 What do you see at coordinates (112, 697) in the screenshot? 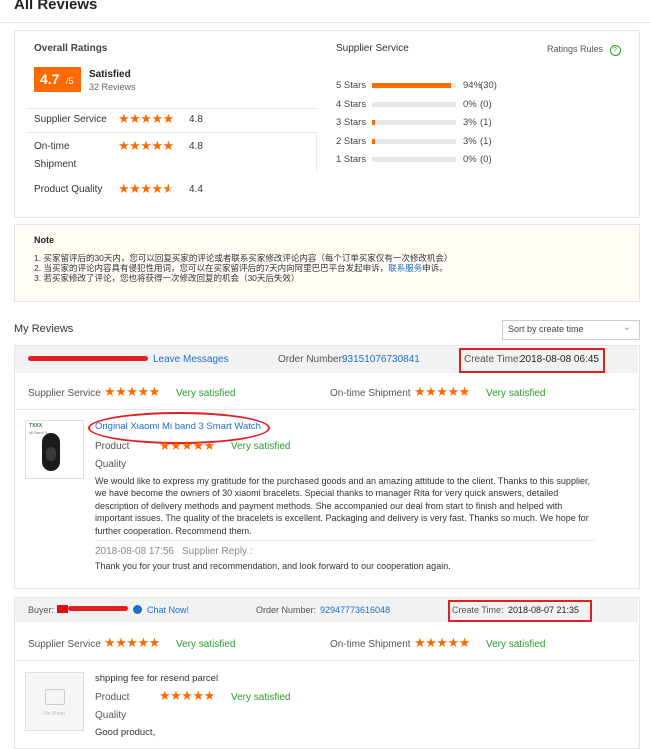
I see `review-2-product-label: Product` at bounding box center [112, 697].